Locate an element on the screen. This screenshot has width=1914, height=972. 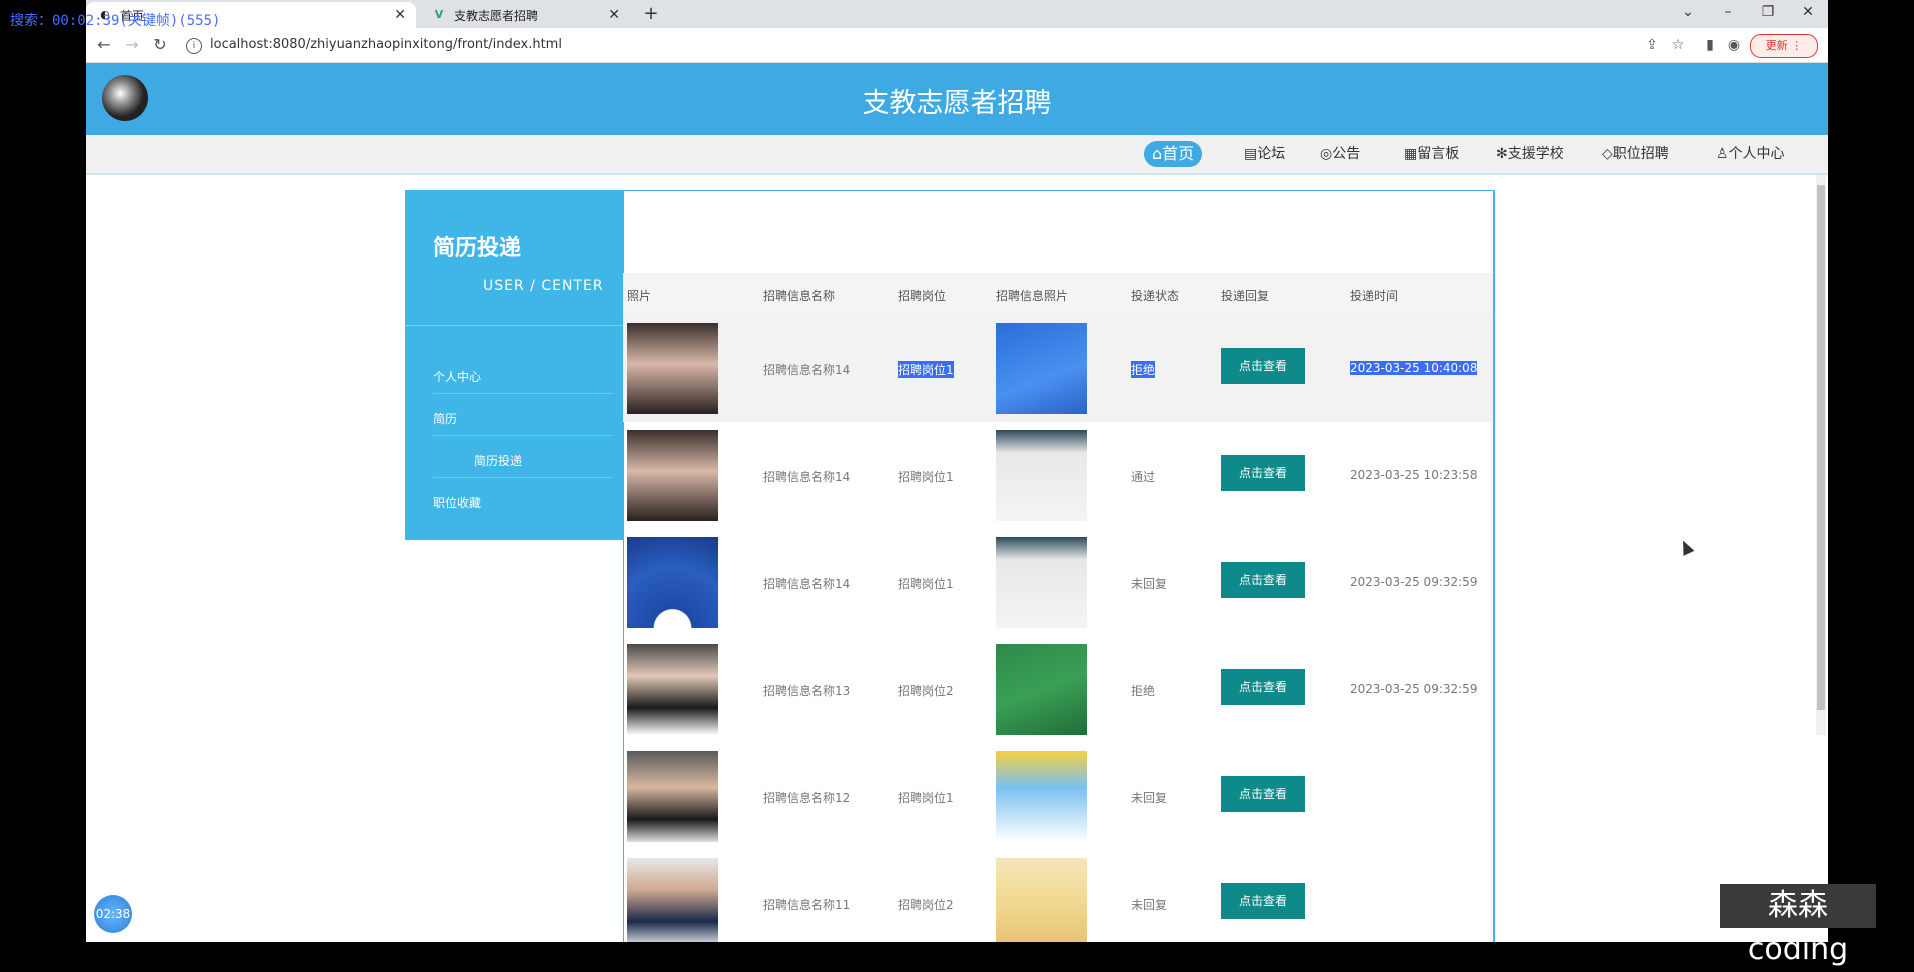
nav-user-center: ♙个人中心 is located at coordinates (1750, 154).